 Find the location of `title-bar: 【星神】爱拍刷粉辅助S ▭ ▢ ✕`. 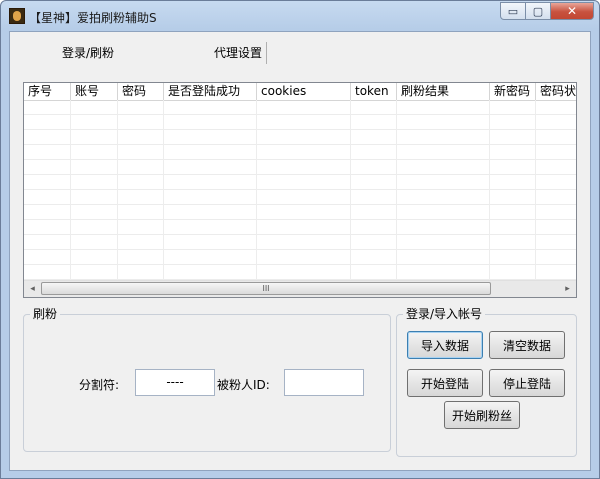

title-bar: 【星神】爱拍刷粉辅助S ▭ ▢ ✕ is located at coordinates (300, 16).